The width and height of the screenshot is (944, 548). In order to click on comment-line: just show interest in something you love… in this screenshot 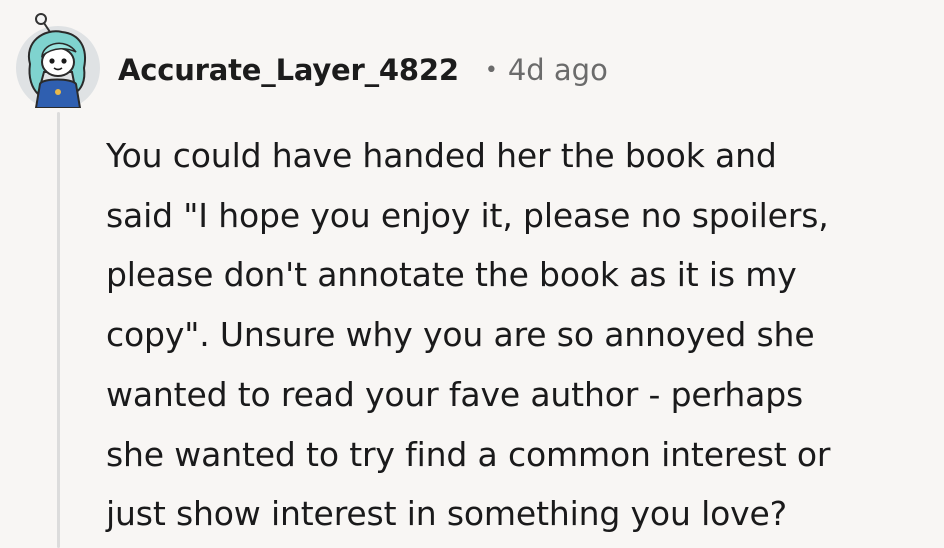, I will do `click(447, 514)`.